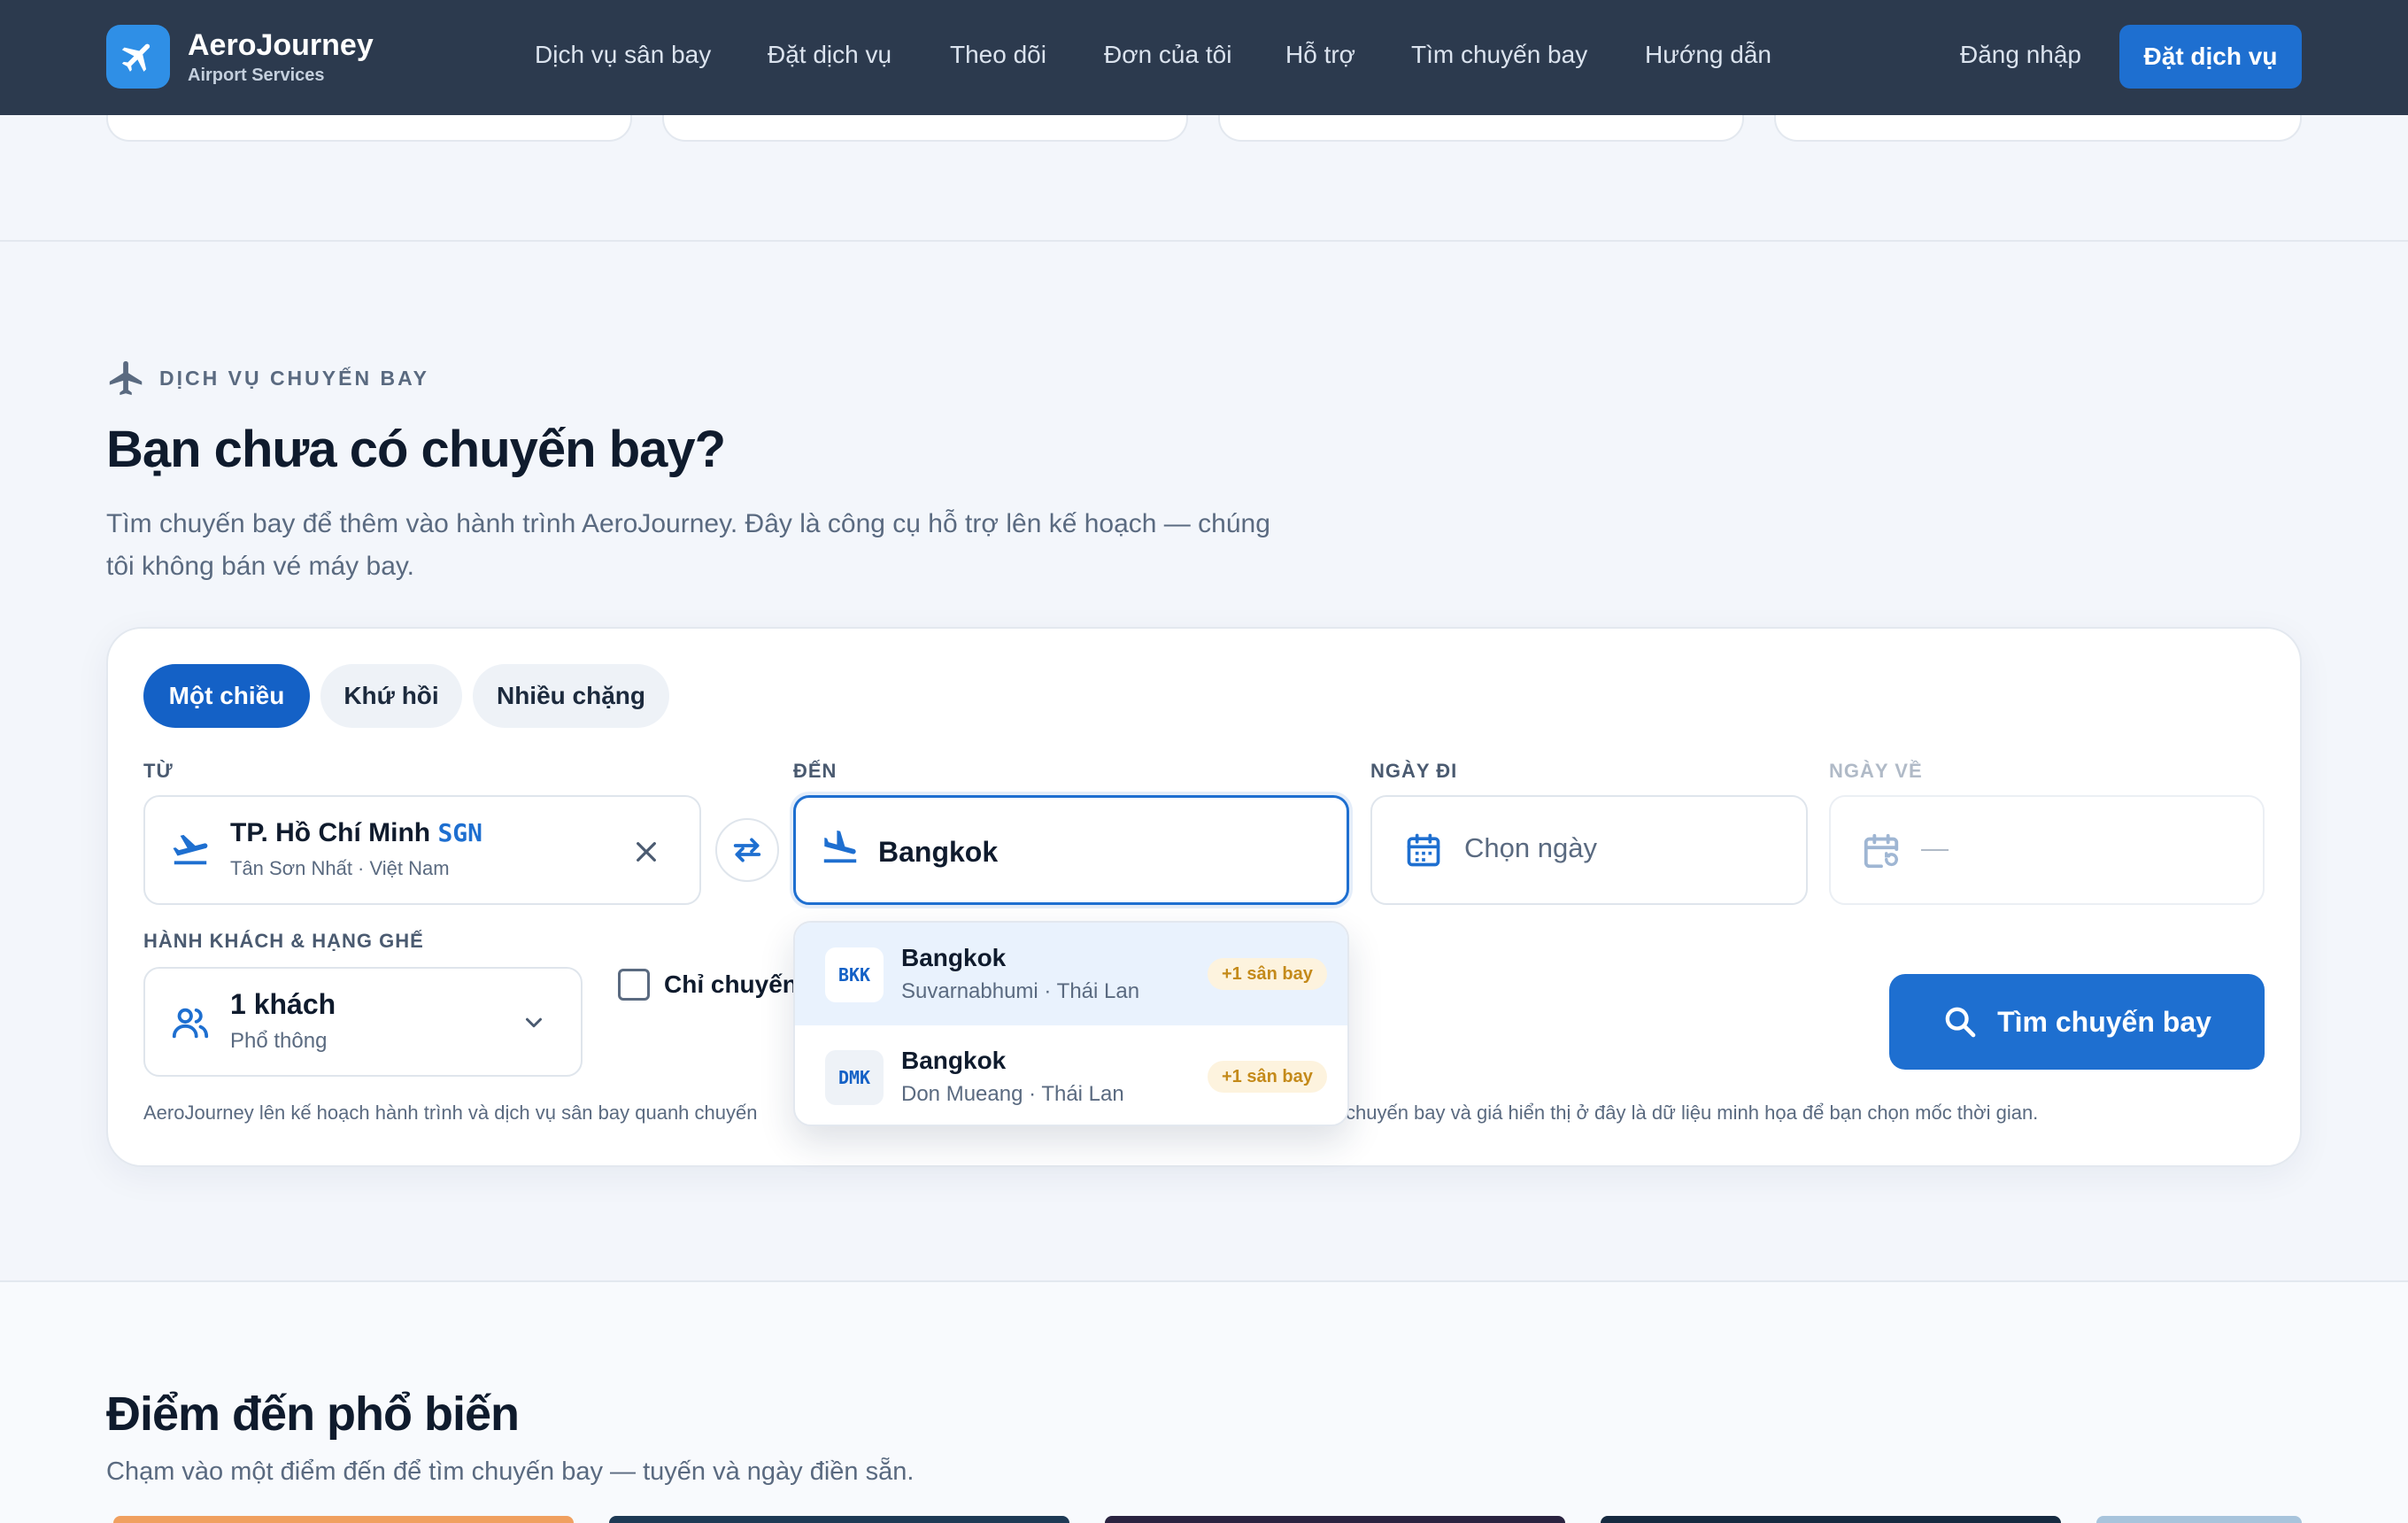 This screenshot has width=2408, height=1523. What do you see at coordinates (190, 1023) in the screenshot?
I see `users-icon` at bounding box center [190, 1023].